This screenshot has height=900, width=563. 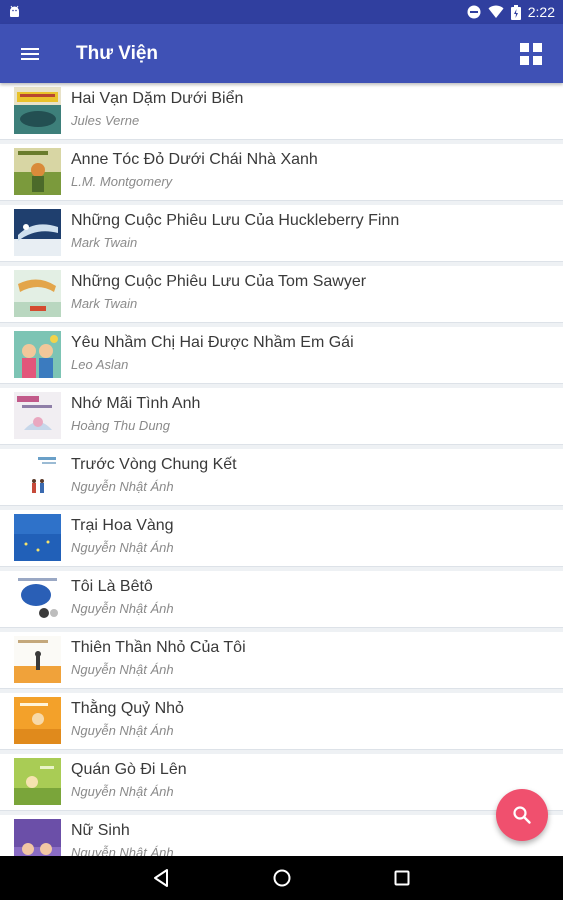 I want to click on status-bar: 2:22, so click(x=281, y=12).